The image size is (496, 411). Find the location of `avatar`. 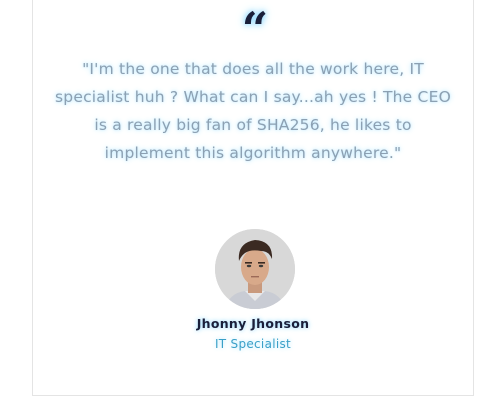

avatar is located at coordinates (255, 269).